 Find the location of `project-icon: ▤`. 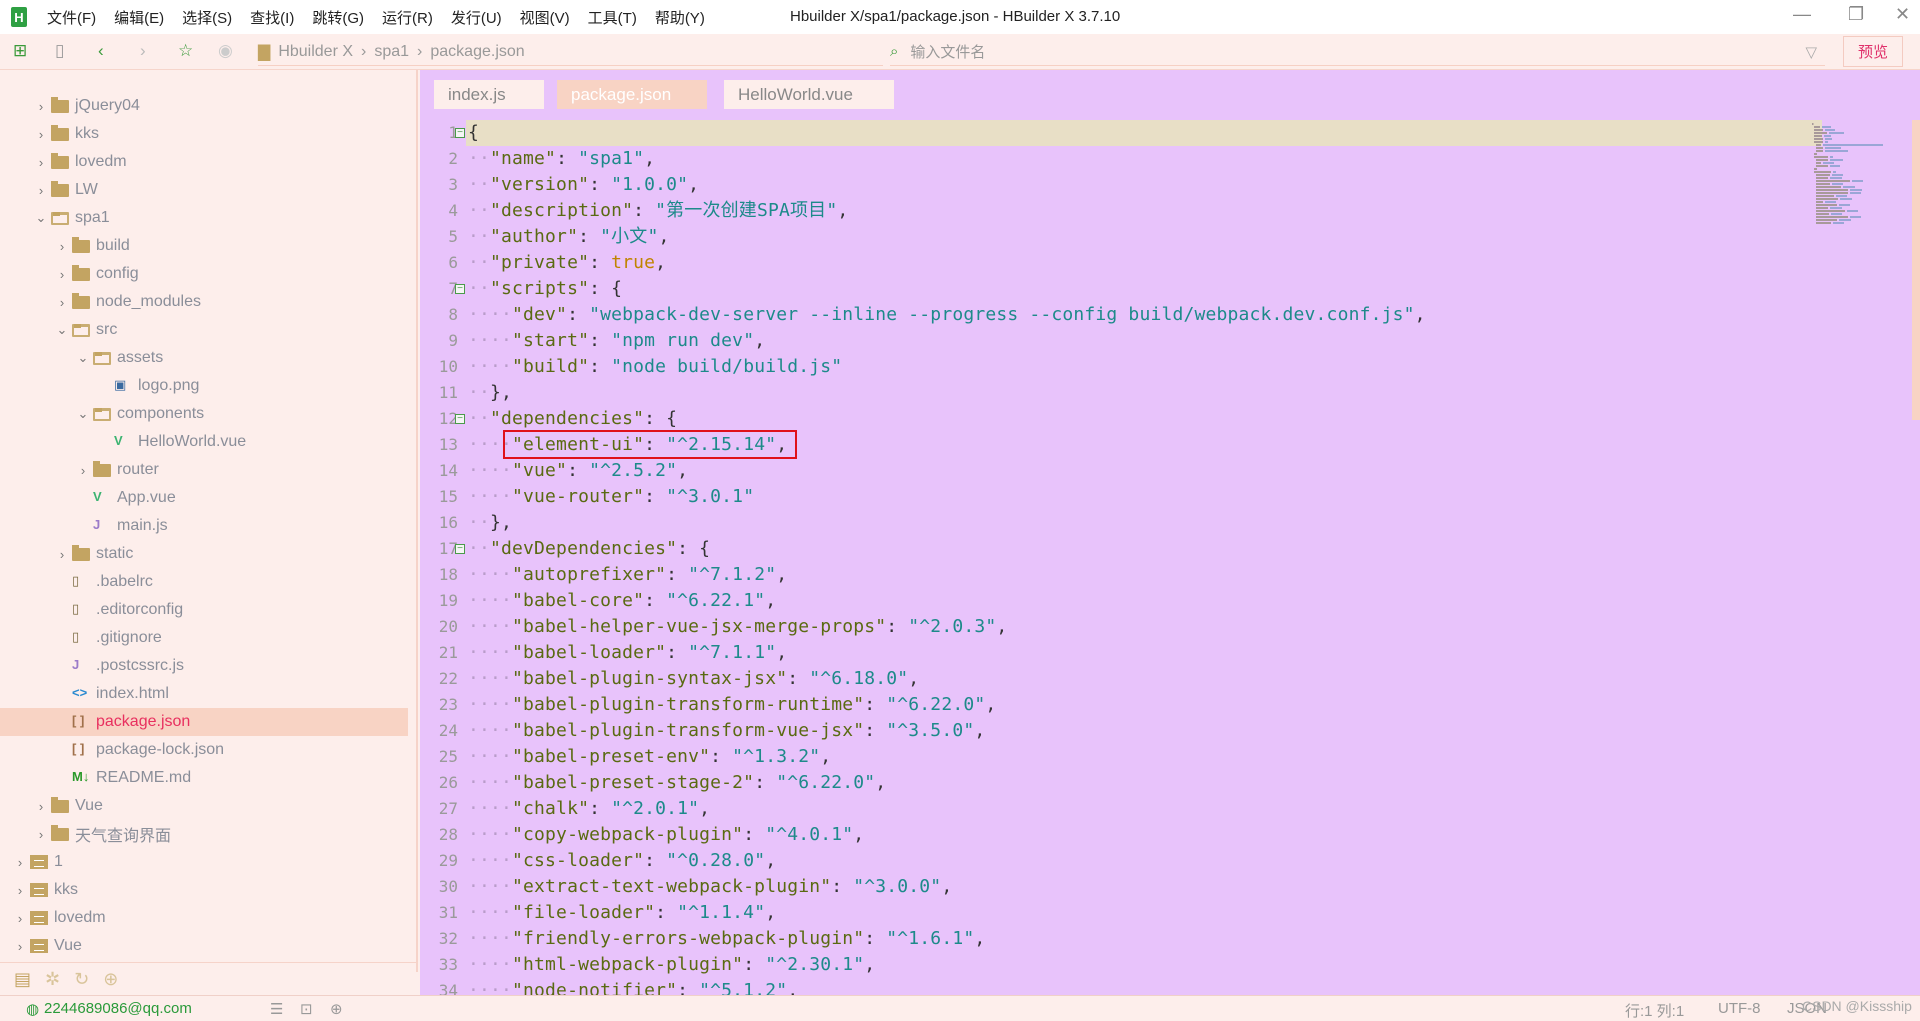

project-icon: ▤ is located at coordinates (22, 979).